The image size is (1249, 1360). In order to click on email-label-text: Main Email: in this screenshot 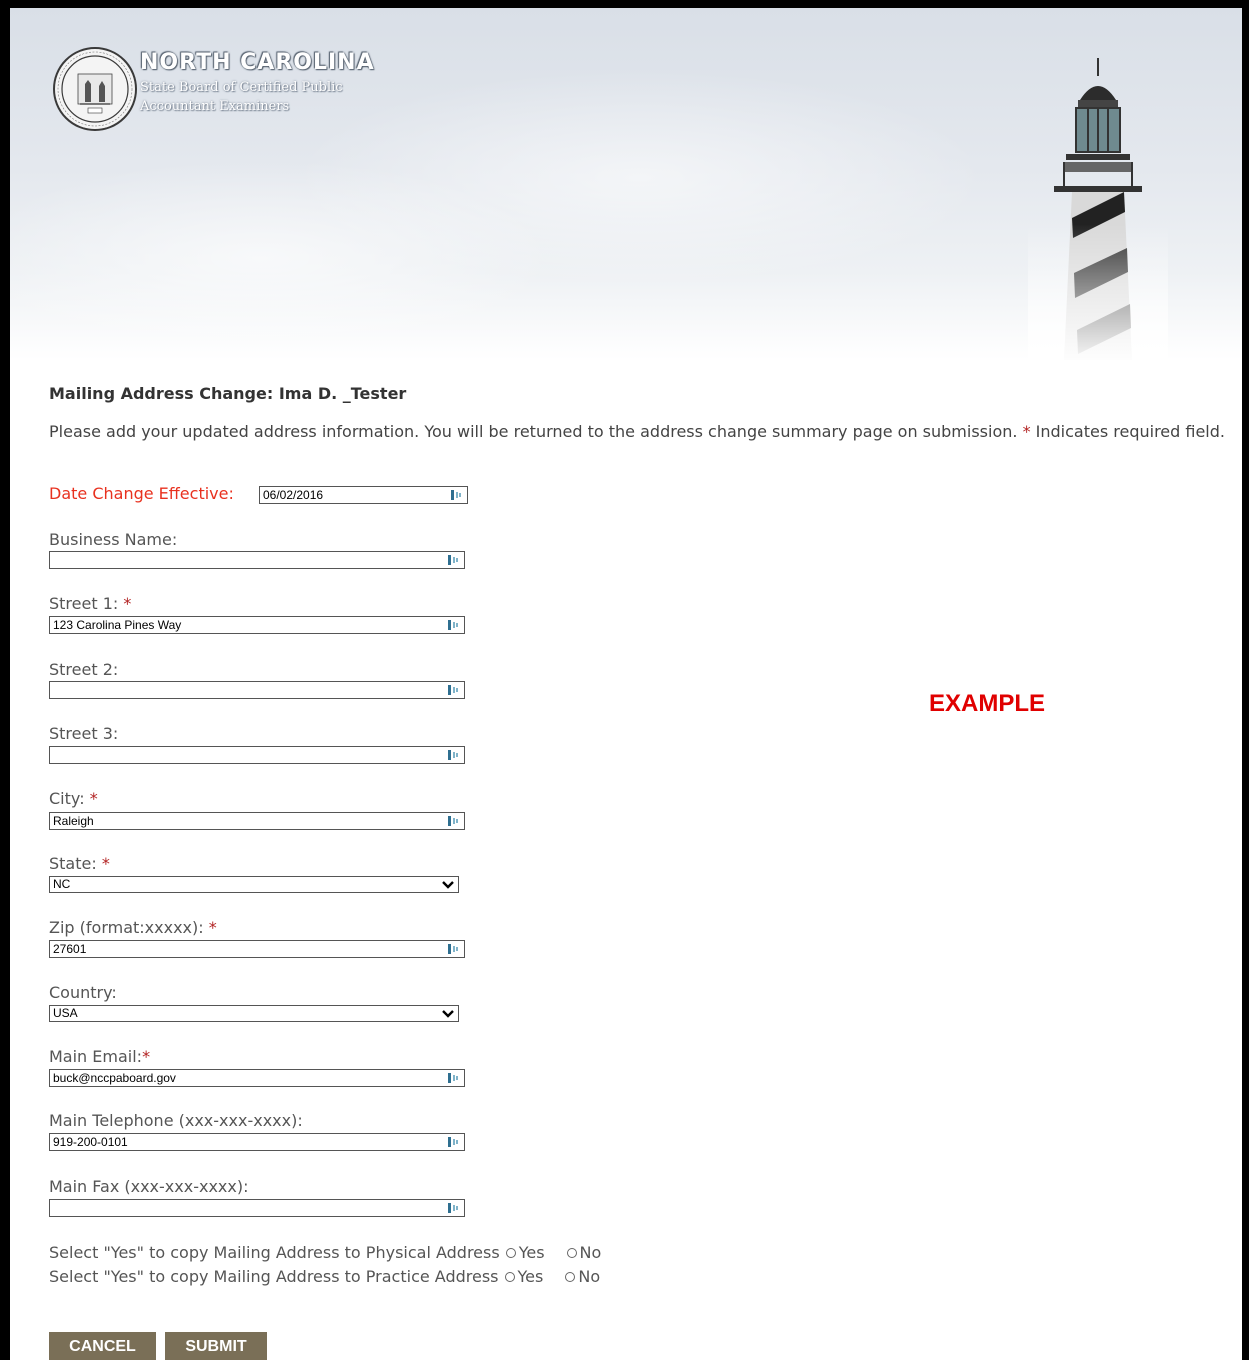, I will do `click(96, 1056)`.